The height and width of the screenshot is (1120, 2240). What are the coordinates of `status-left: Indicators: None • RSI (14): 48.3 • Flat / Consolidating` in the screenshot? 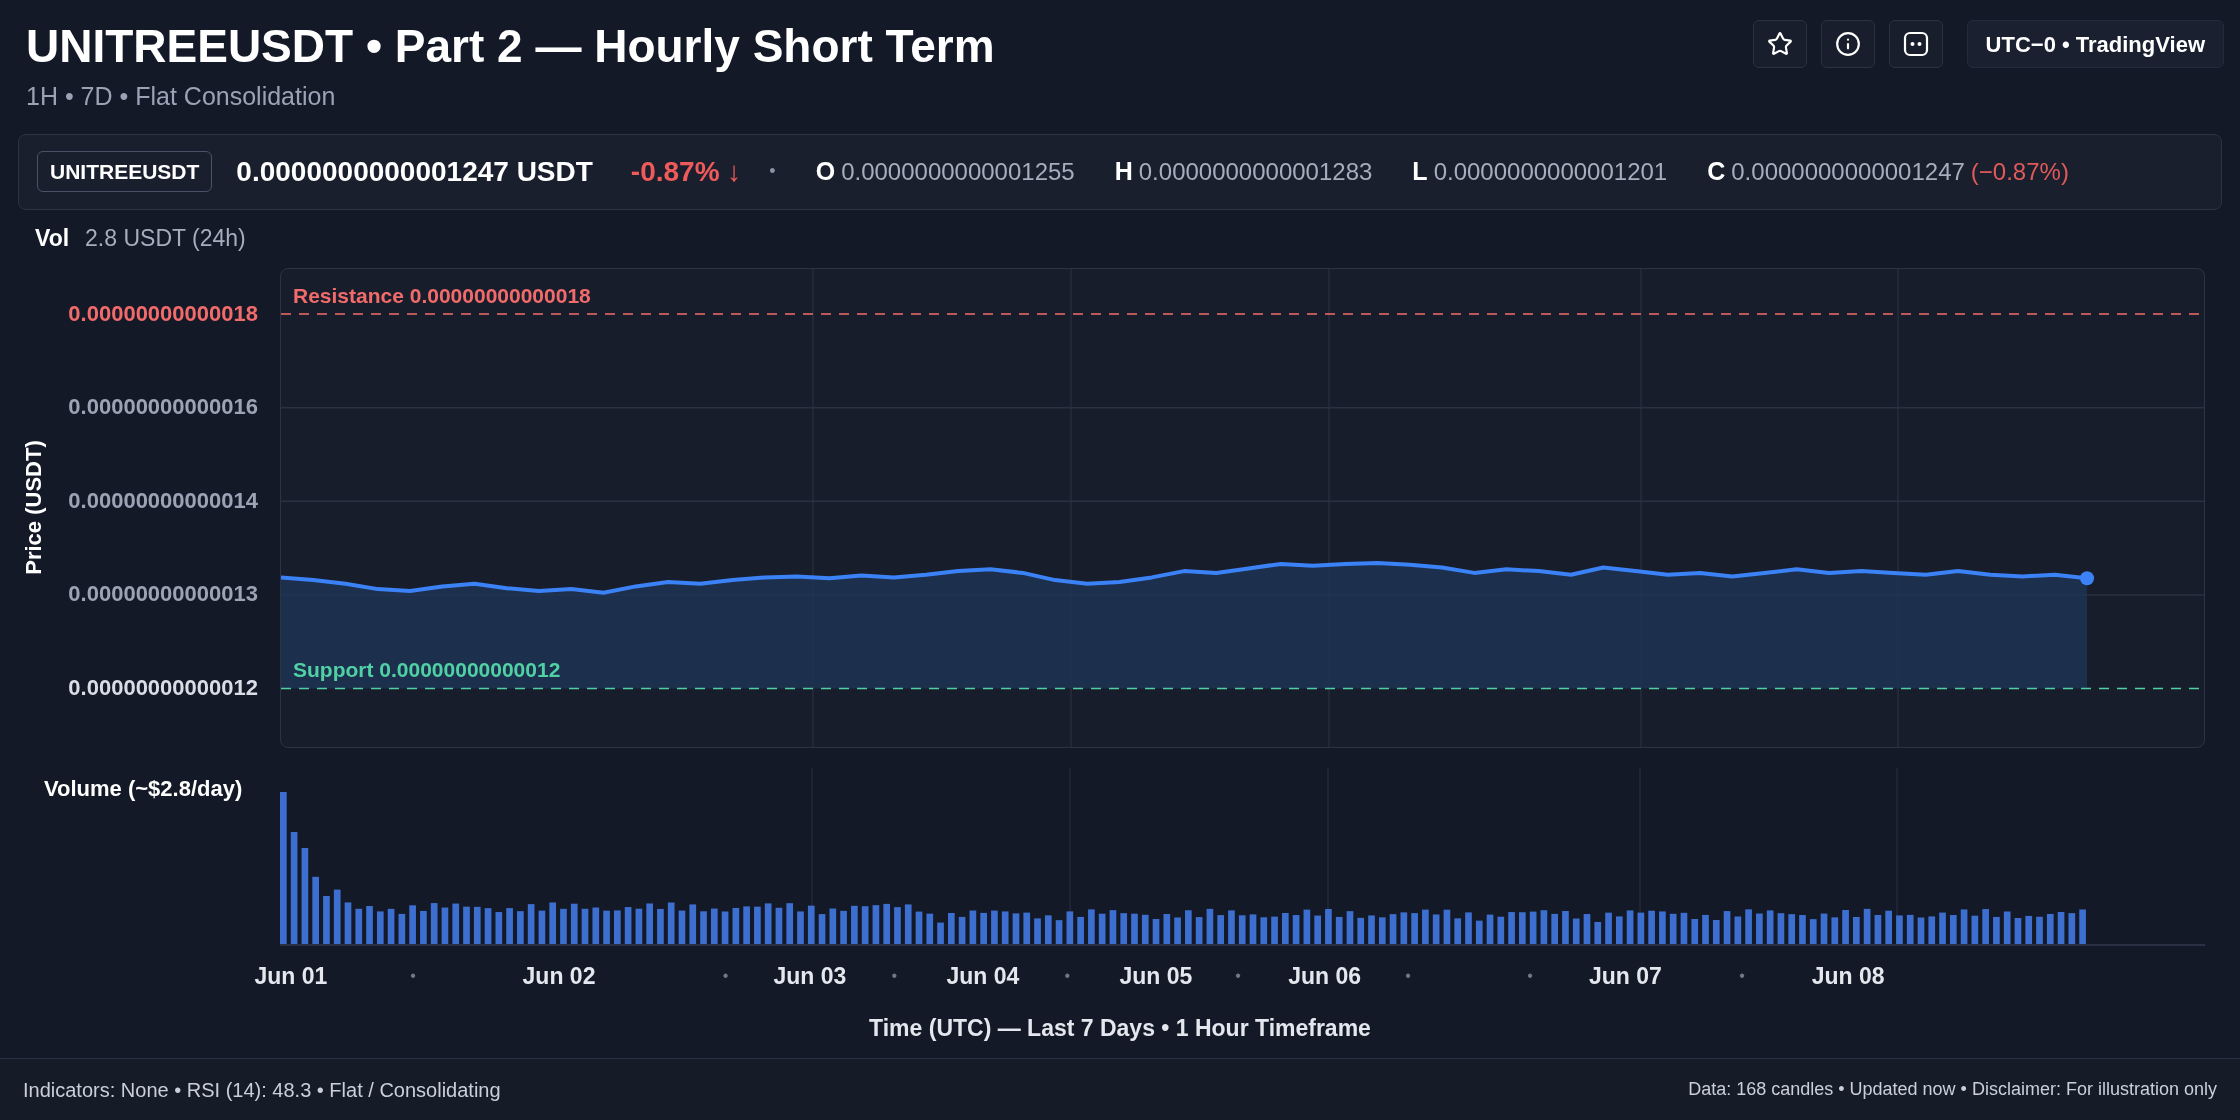 It's located at (262, 1090).